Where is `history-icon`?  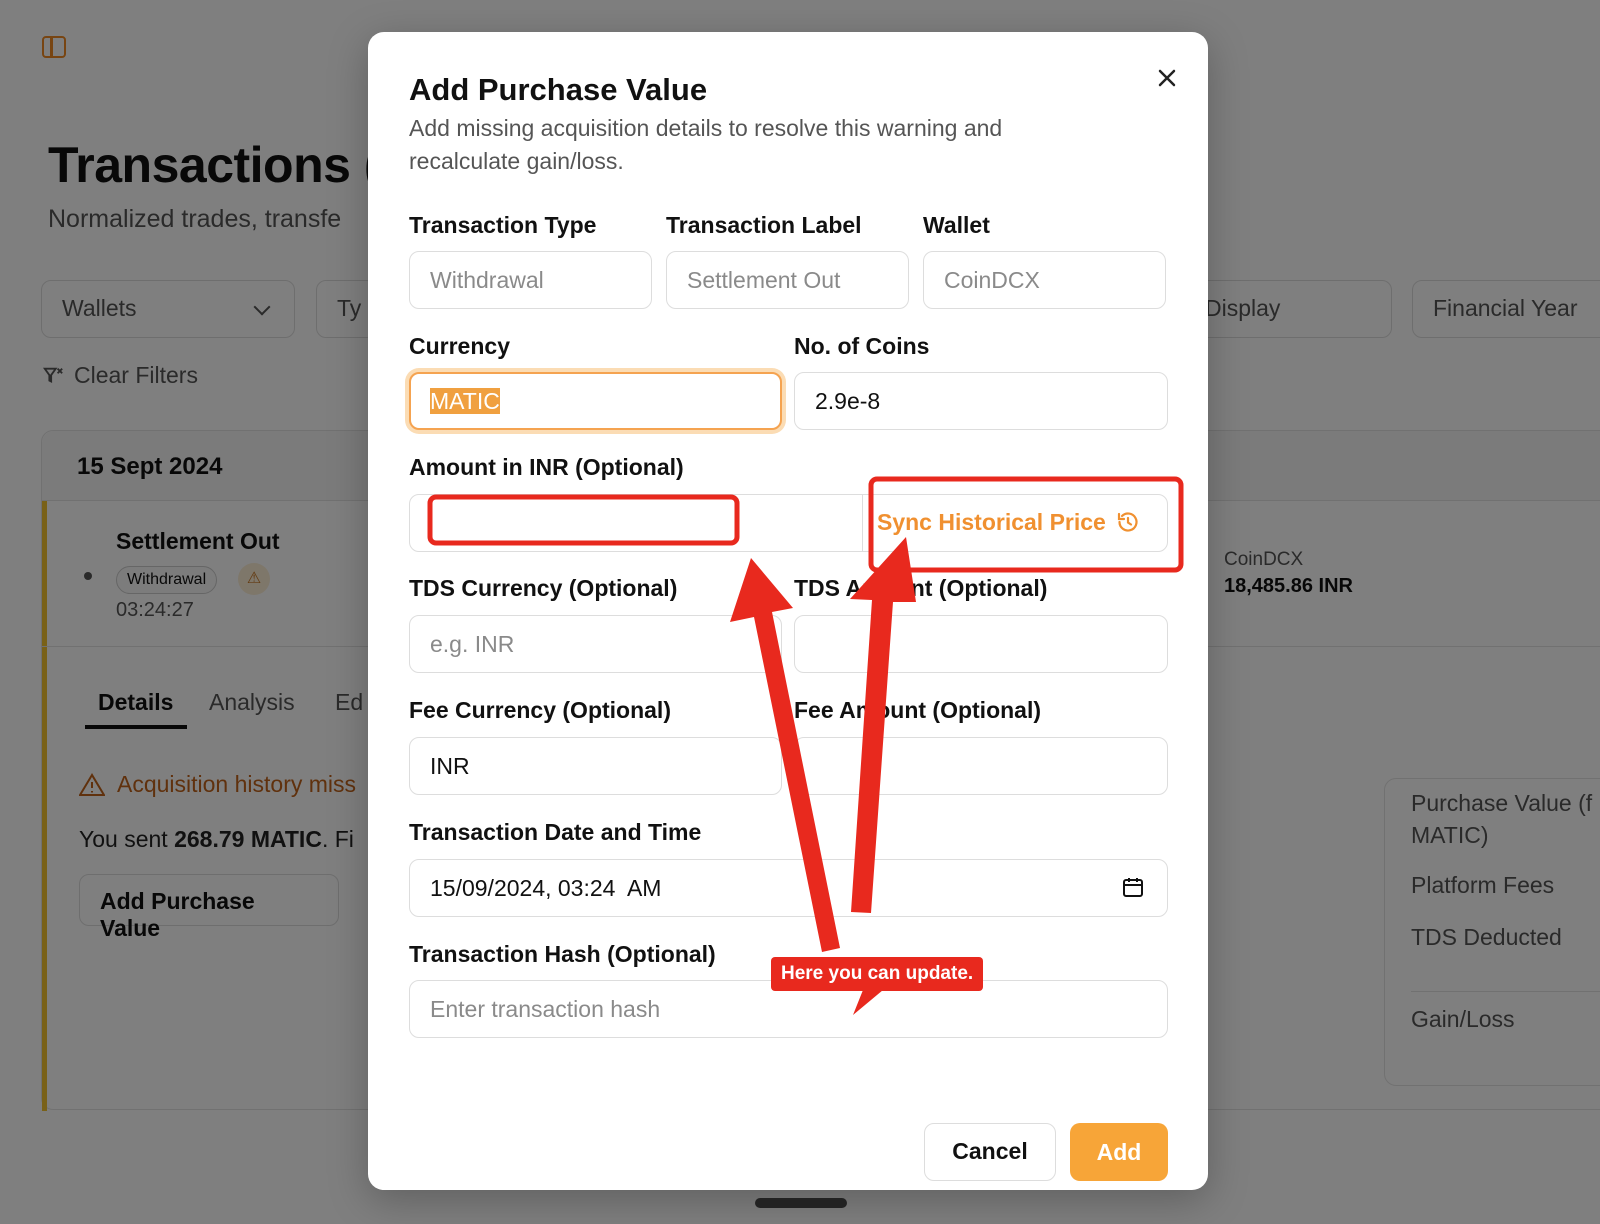
history-icon is located at coordinates (1127, 522).